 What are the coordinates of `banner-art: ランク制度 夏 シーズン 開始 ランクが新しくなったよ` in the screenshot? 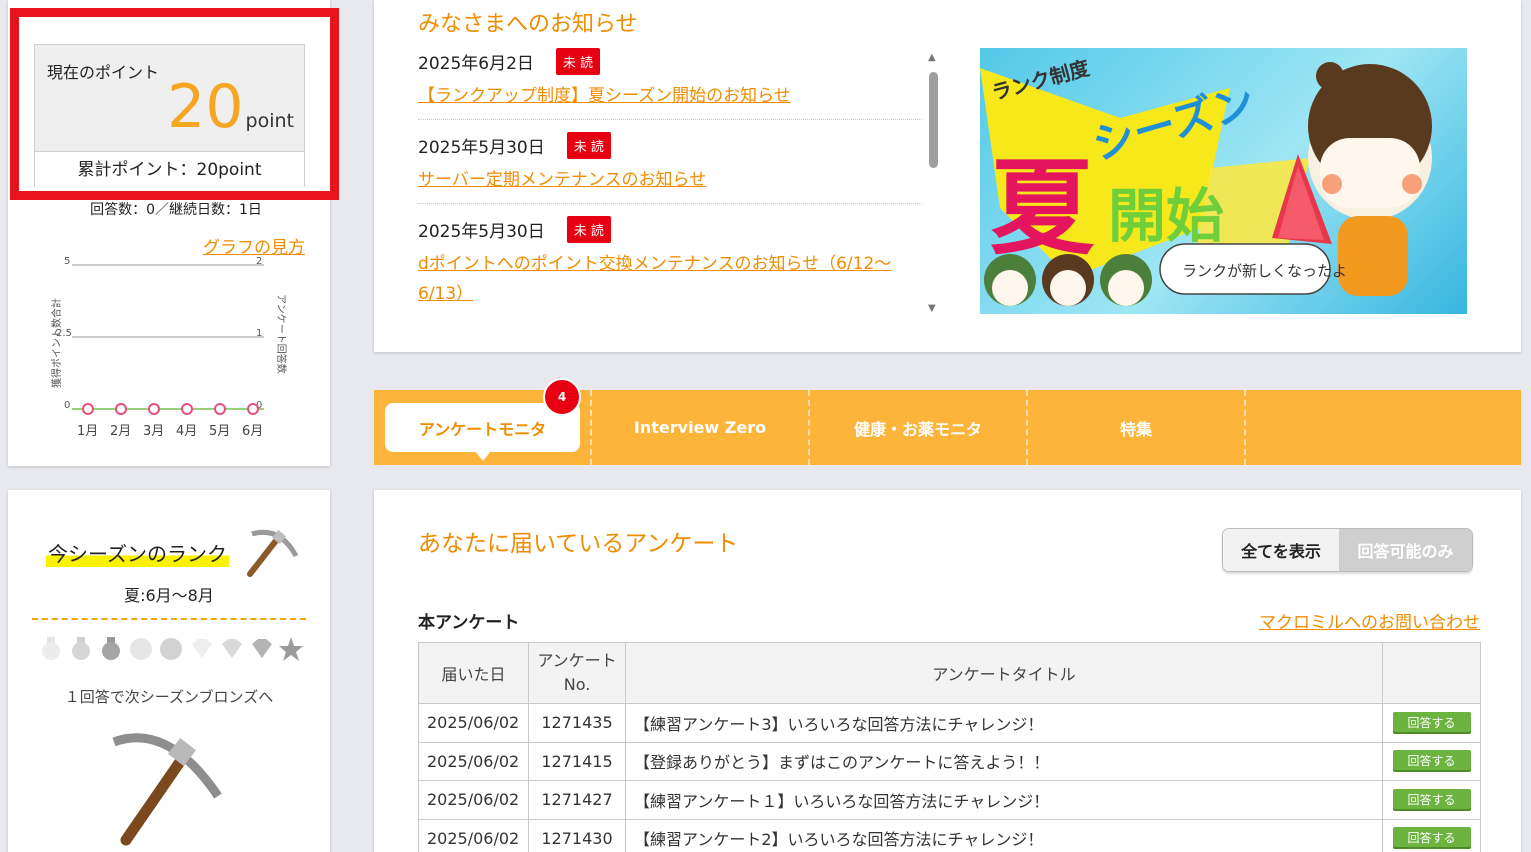 It's located at (1206, 181).